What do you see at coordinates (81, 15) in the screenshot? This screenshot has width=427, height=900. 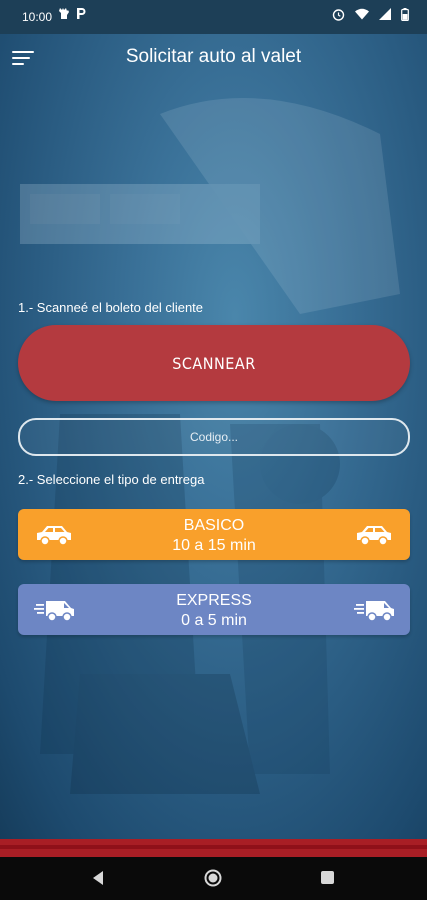 I see `parking-icon` at bounding box center [81, 15].